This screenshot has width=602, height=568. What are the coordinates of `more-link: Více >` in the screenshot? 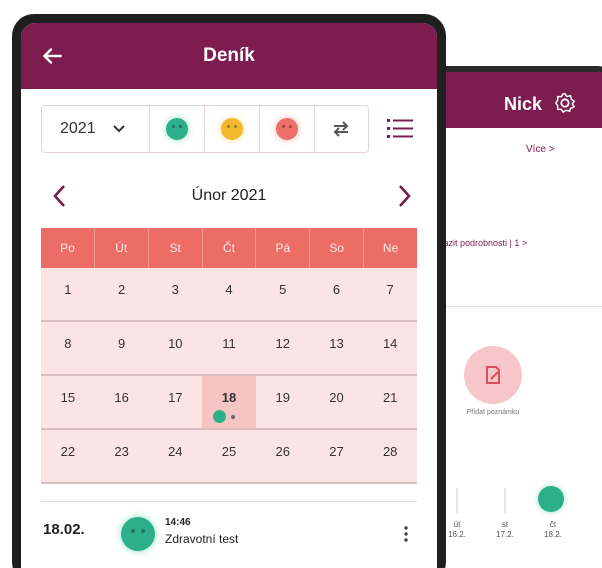 It's located at (540, 149).